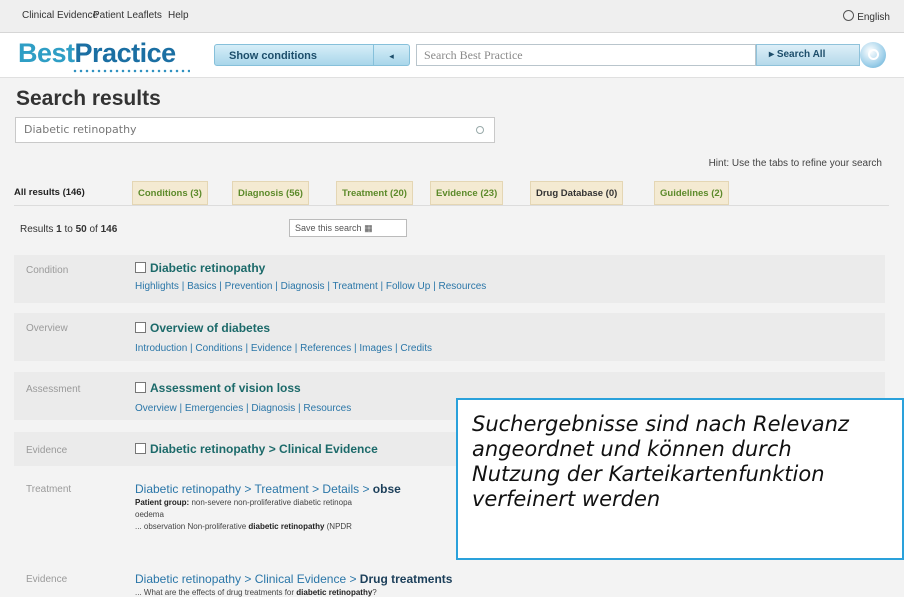 Image resolution: width=904 pixels, height=597 pixels. I want to click on result-title-bold: Drug treatments, so click(406, 579).